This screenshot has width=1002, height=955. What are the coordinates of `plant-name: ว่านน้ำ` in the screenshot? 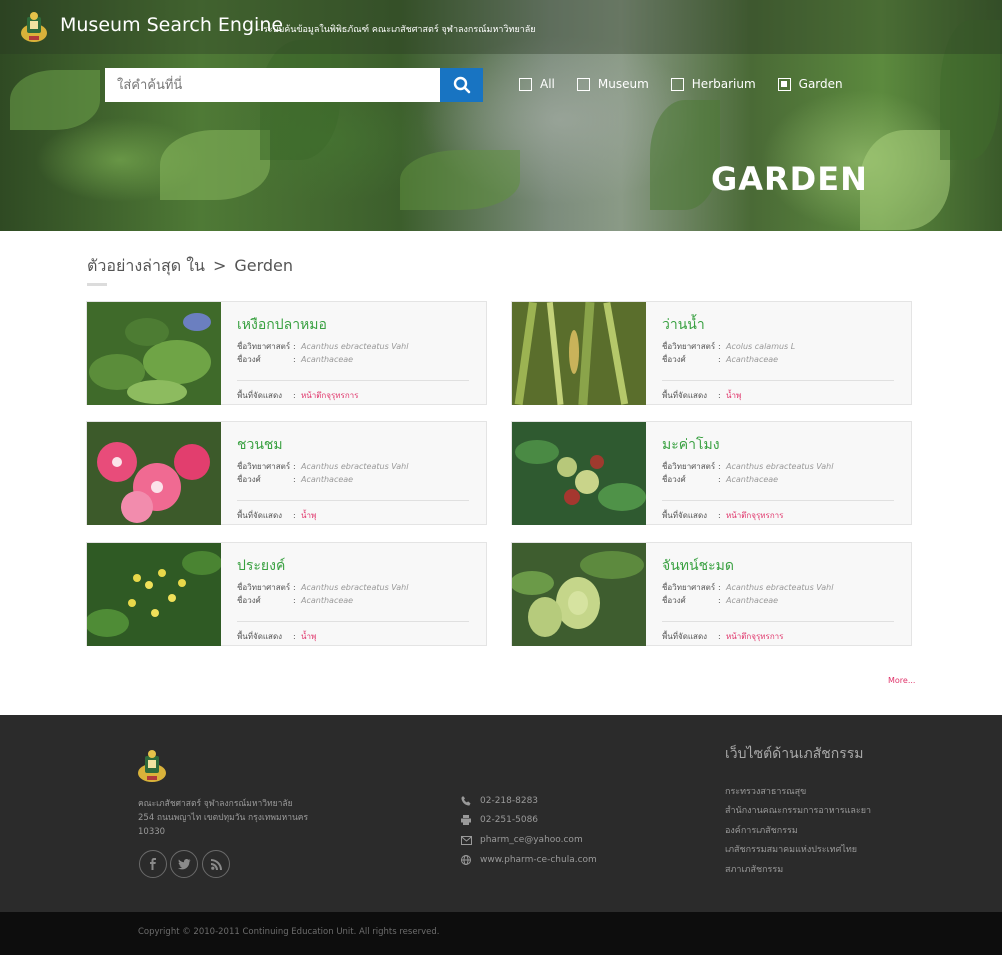 It's located at (683, 325).